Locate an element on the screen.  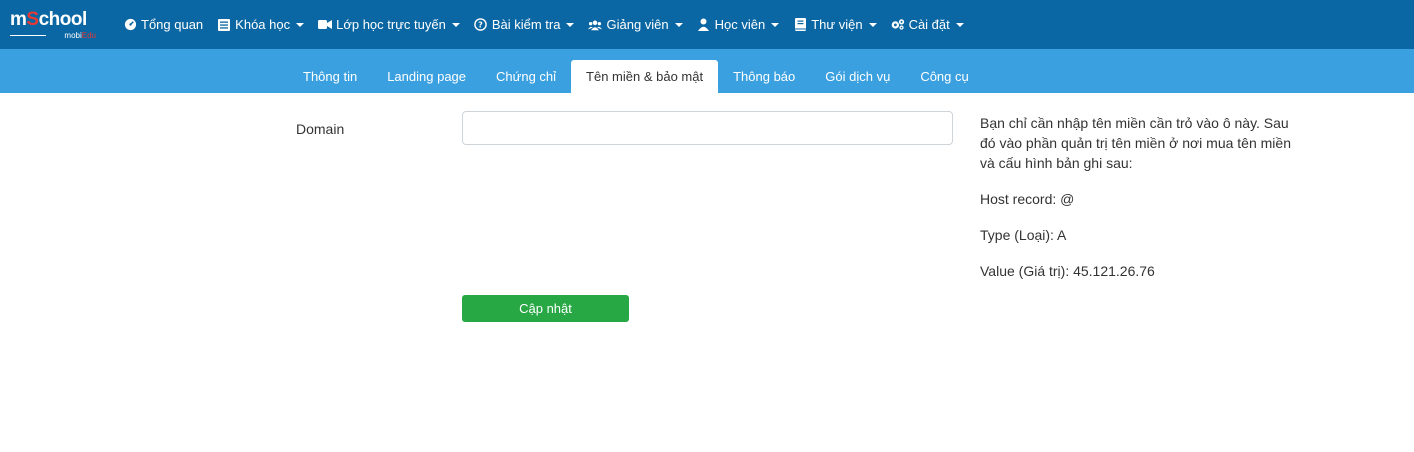
tab-goi-dich-vu: Gói dịch vụ is located at coordinates (857, 76).